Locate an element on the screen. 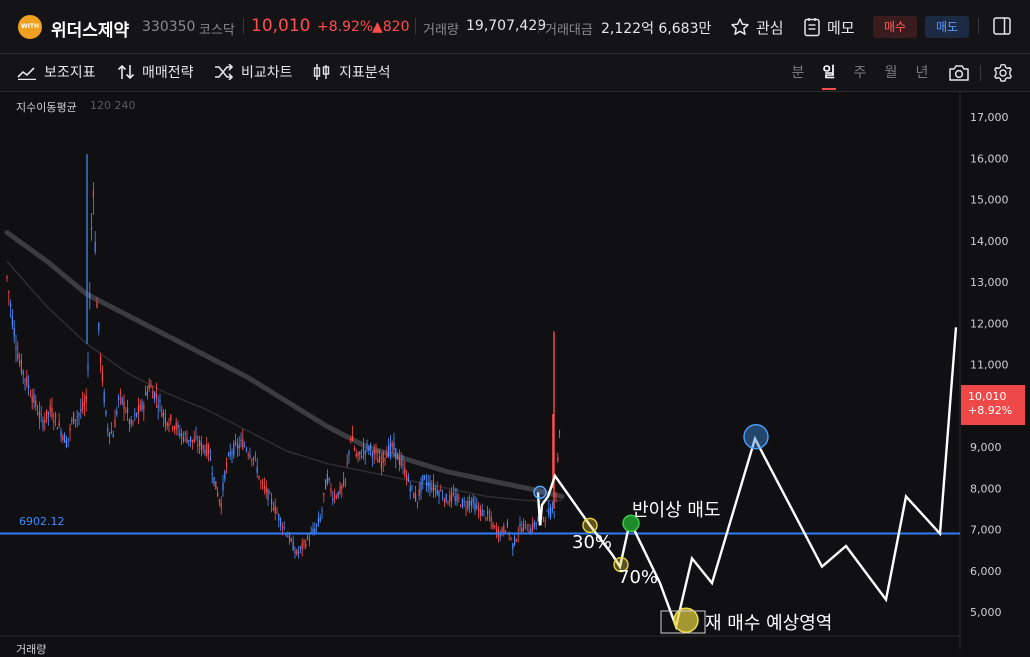 This screenshot has width=1030, height=657. period-year: 년 is located at coordinates (922, 72).